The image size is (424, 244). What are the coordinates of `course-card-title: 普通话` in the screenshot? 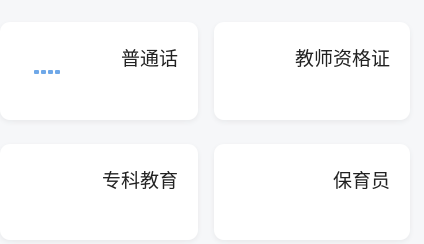 It's located at (149, 59).